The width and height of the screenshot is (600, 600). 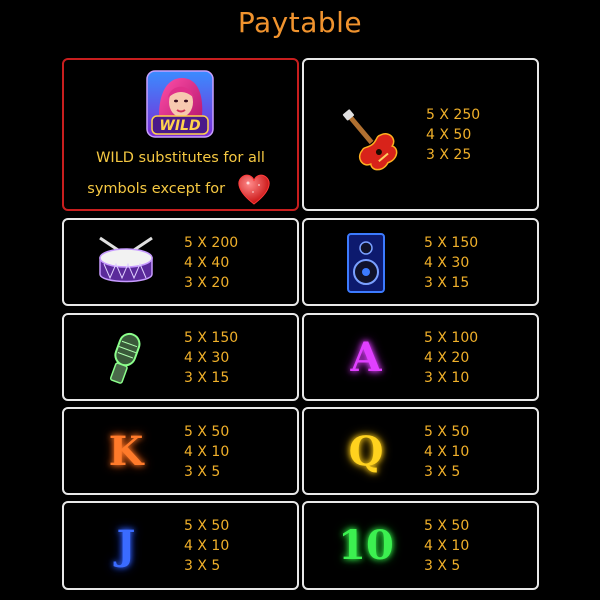 What do you see at coordinates (180, 357) in the screenshot?
I see `microphone-card: 5 X 150 4 X 30 3 X 15` at bounding box center [180, 357].